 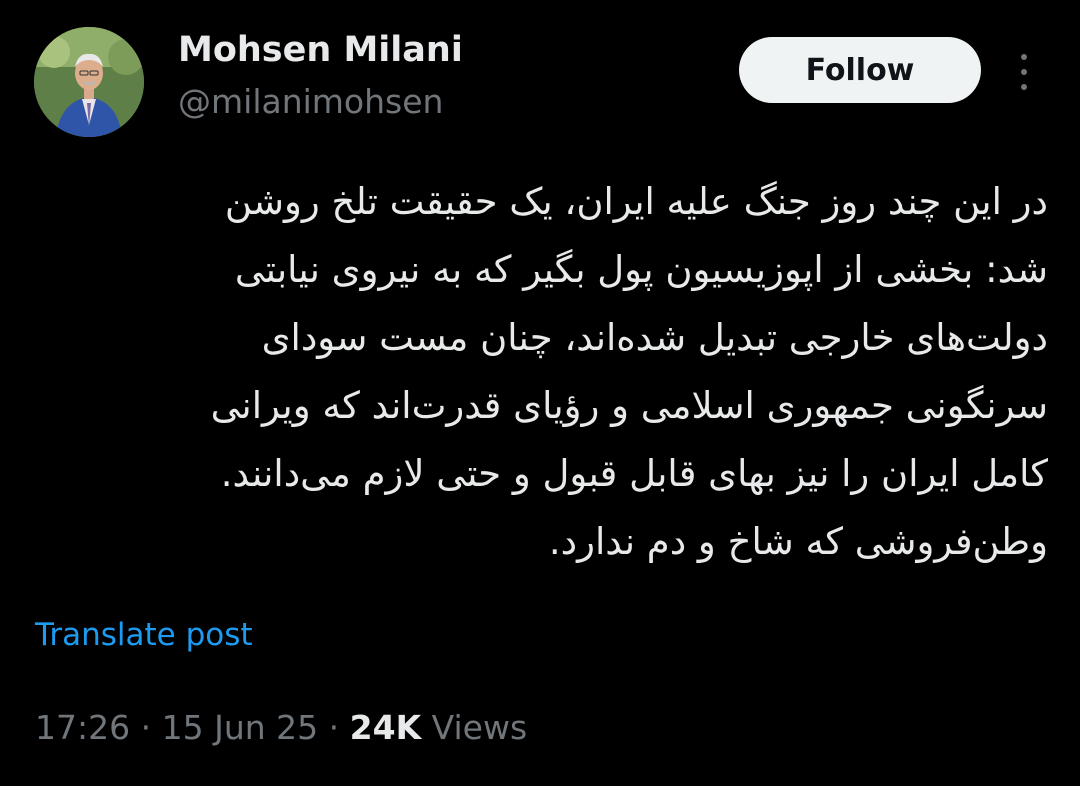 I want to click on display-name: Mohsen Milani, so click(x=320, y=50).